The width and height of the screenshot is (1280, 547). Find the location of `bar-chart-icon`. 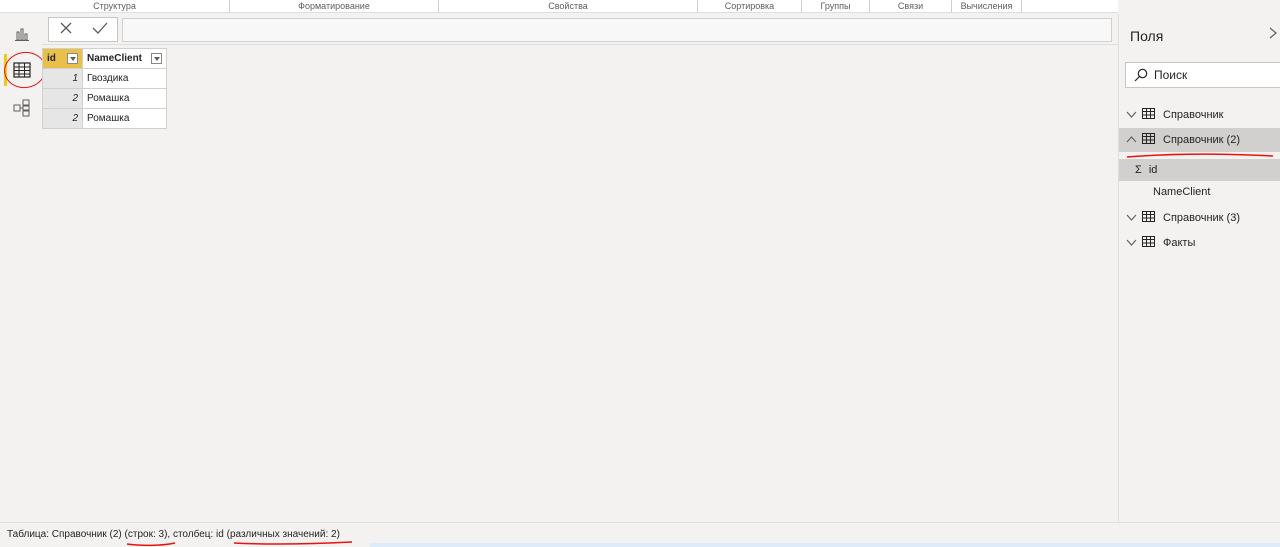

bar-chart-icon is located at coordinates (22, 34).